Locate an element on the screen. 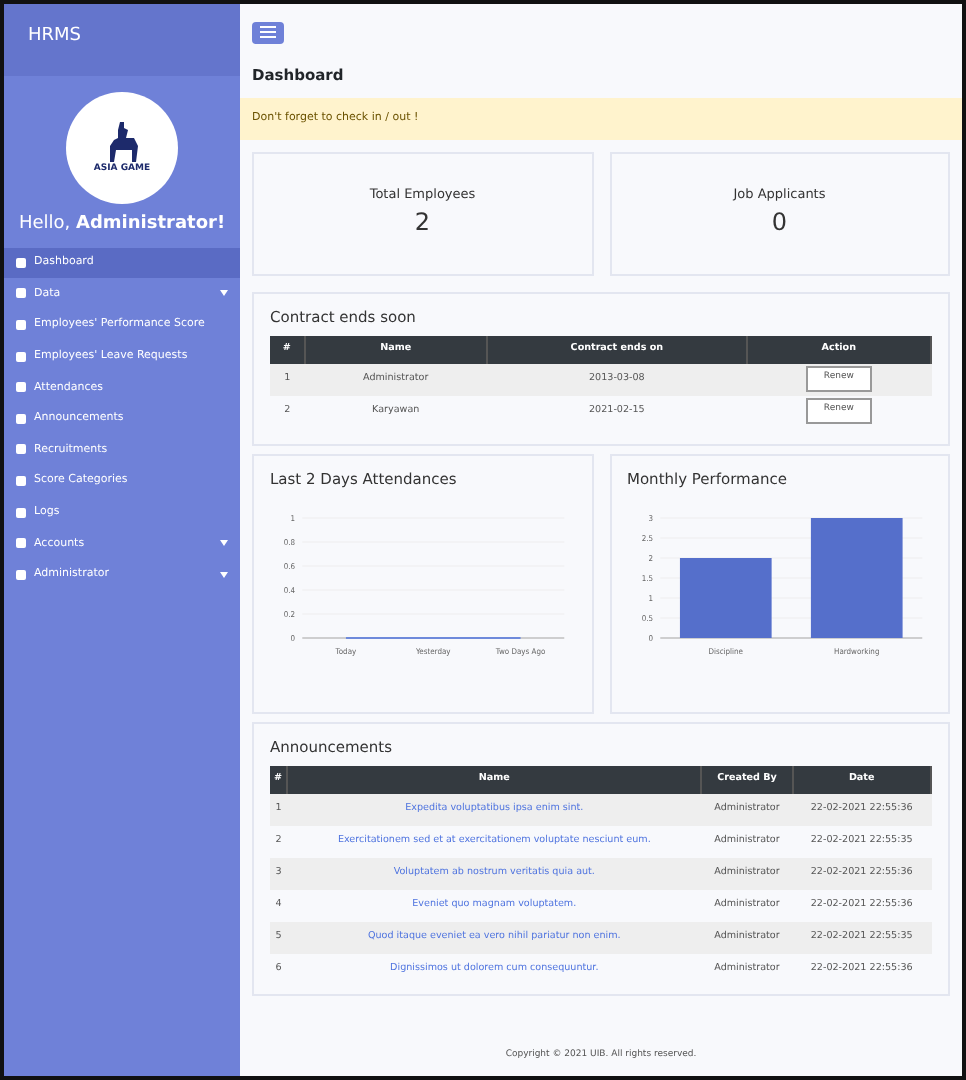 Image resolution: width=966 pixels, height=1080 pixels. brand-title: HRMS is located at coordinates (122, 40).